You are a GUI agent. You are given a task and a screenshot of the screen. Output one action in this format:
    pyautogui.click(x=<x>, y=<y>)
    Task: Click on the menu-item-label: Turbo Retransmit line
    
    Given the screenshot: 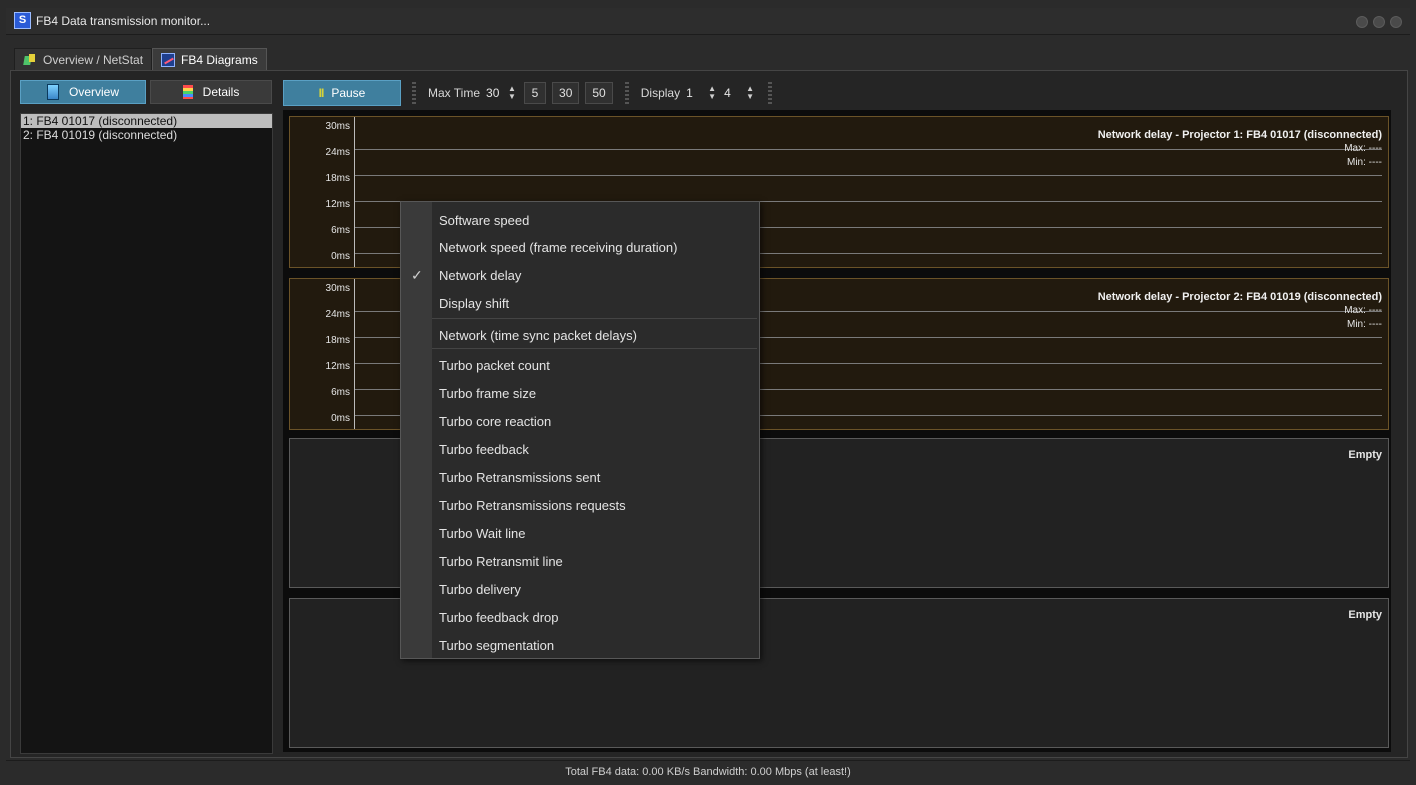 What is the action you would take?
    pyautogui.click(x=501, y=561)
    